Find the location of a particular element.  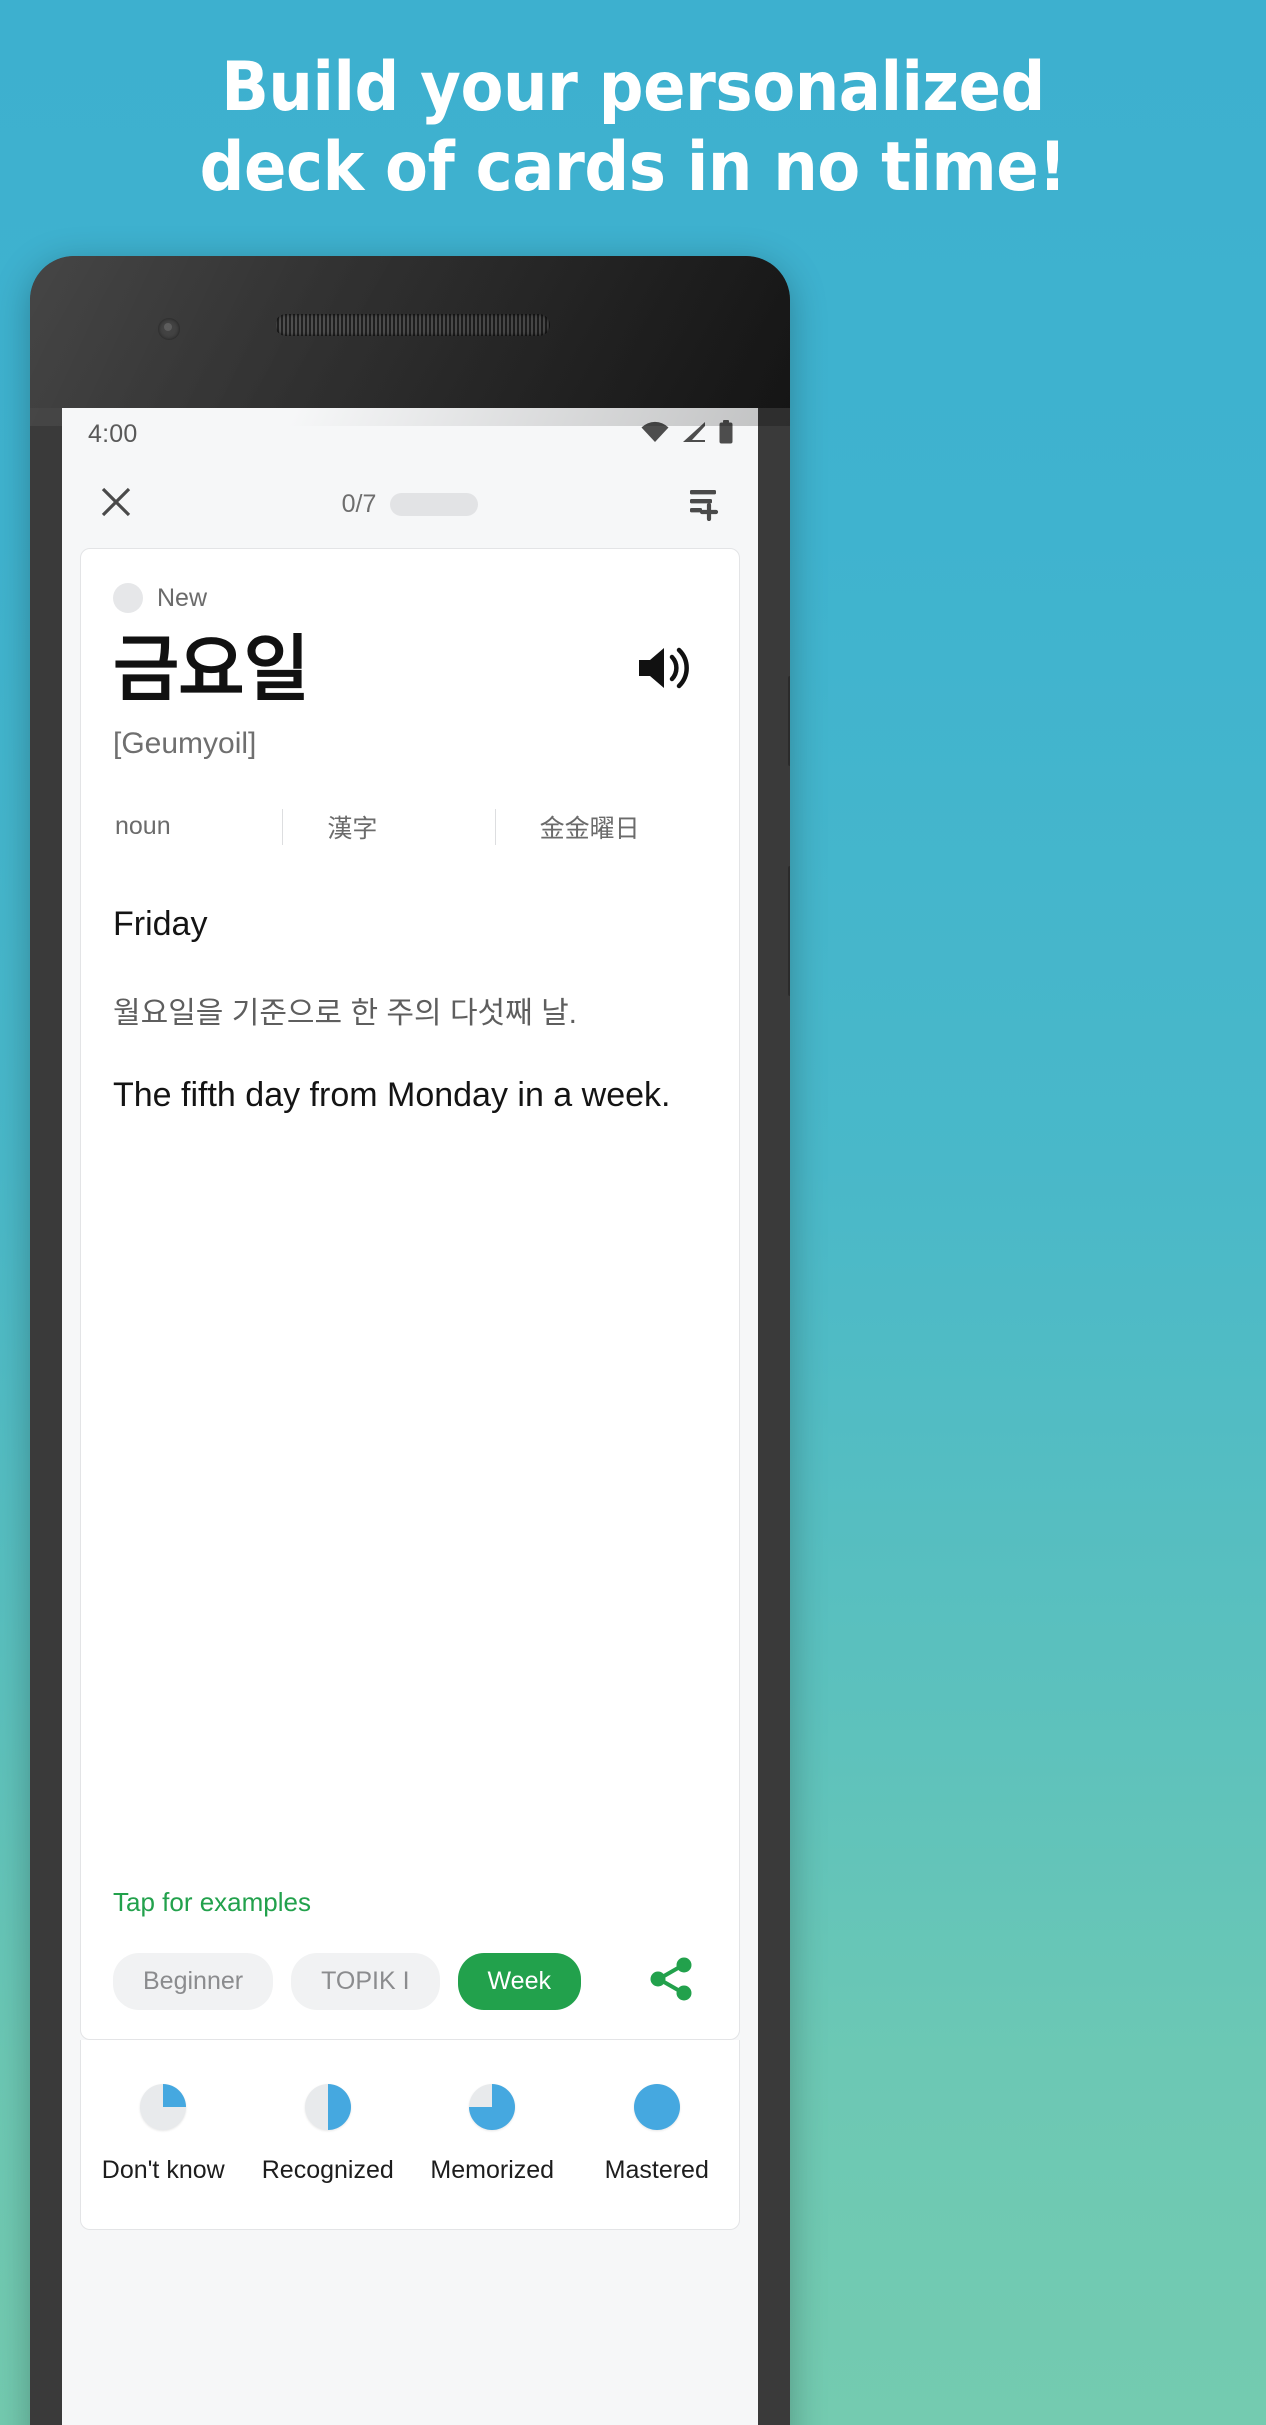

card-status-row: New is located at coordinates (410, 598).